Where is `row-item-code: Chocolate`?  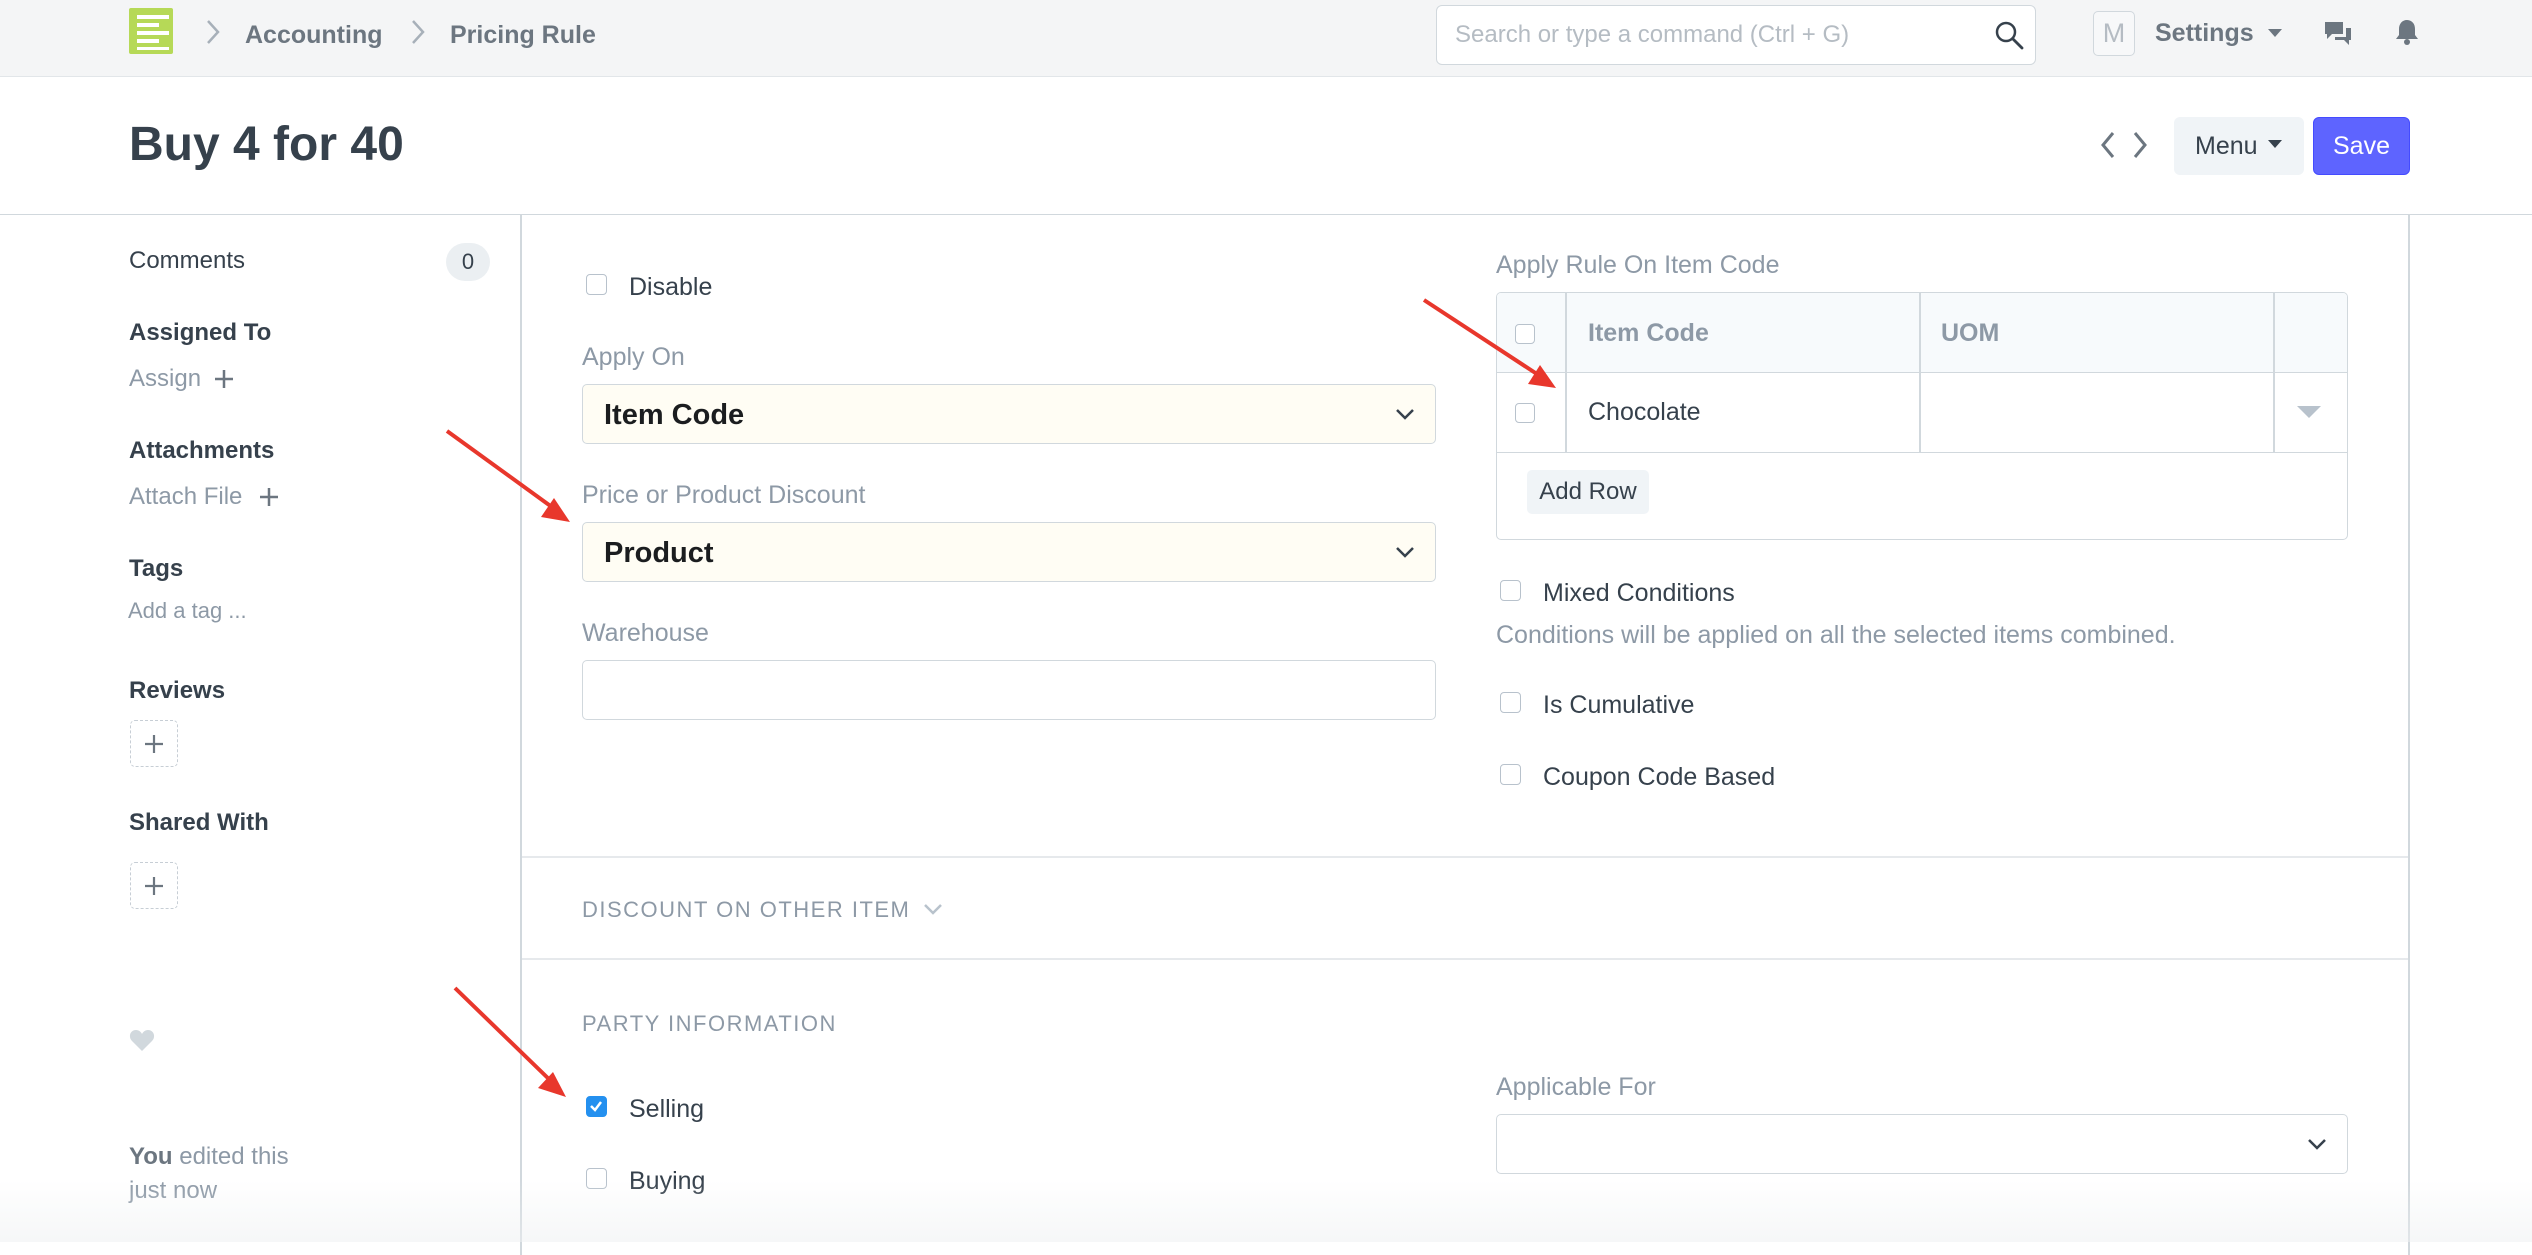 row-item-code: Chocolate is located at coordinates (1644, 412).